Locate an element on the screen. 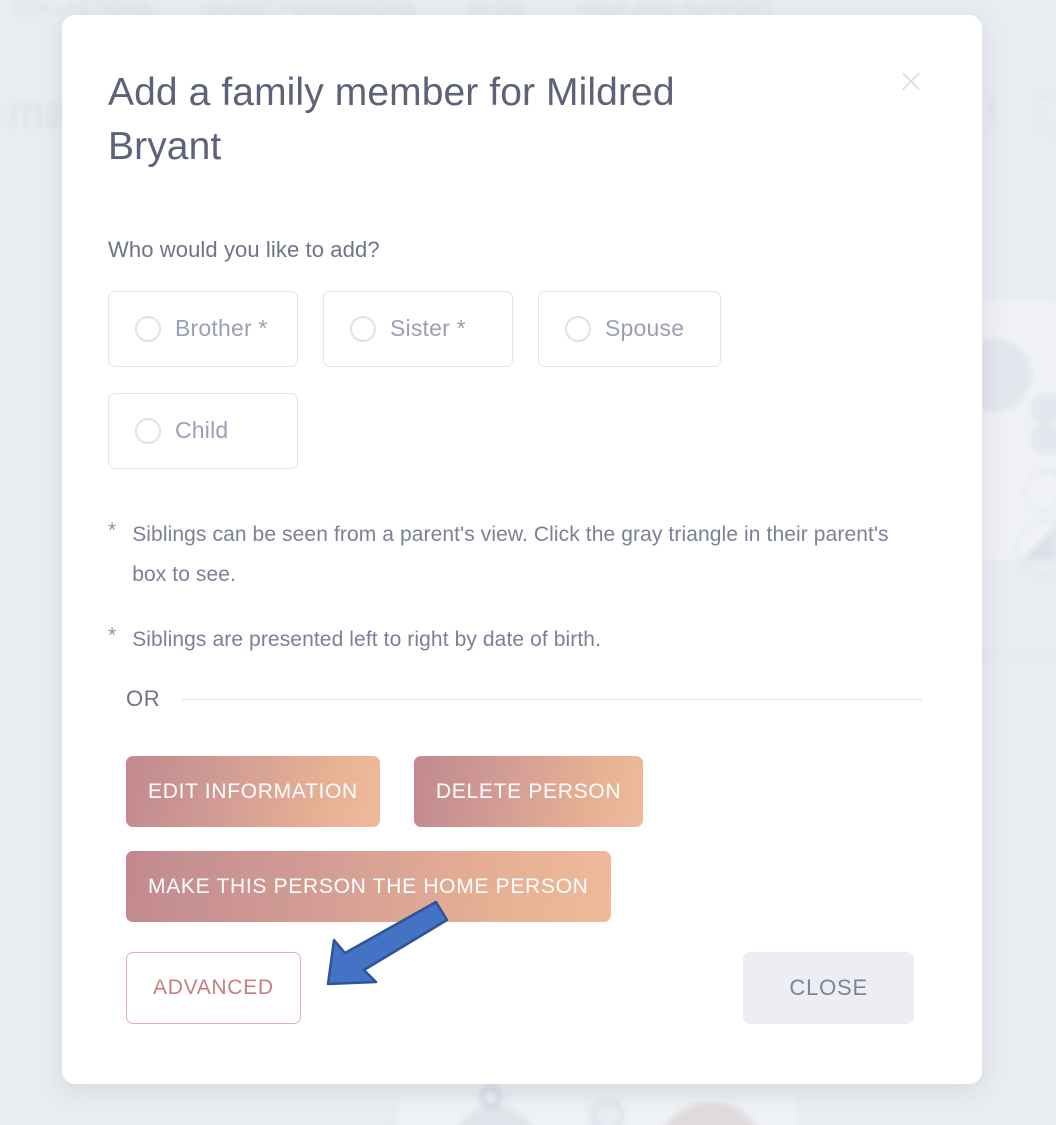 This screenshot has height=1125, width=1056. option-spouse: Spouse is located at coordinates (630, 328).